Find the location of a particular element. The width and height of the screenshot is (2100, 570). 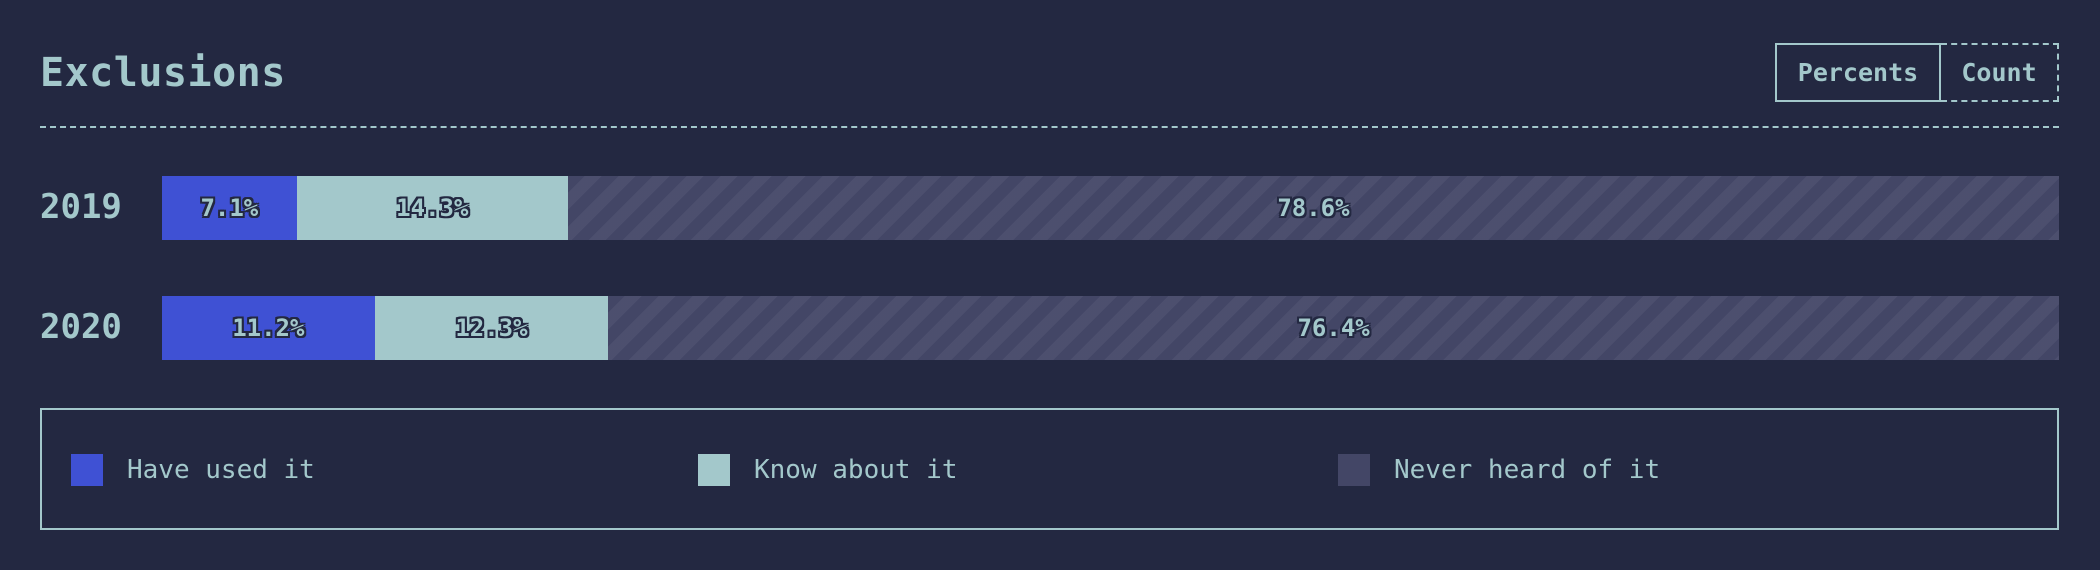

bar-row-2020: 11.2% 12.3% 76.4% is located at coordinates (1110, 328).